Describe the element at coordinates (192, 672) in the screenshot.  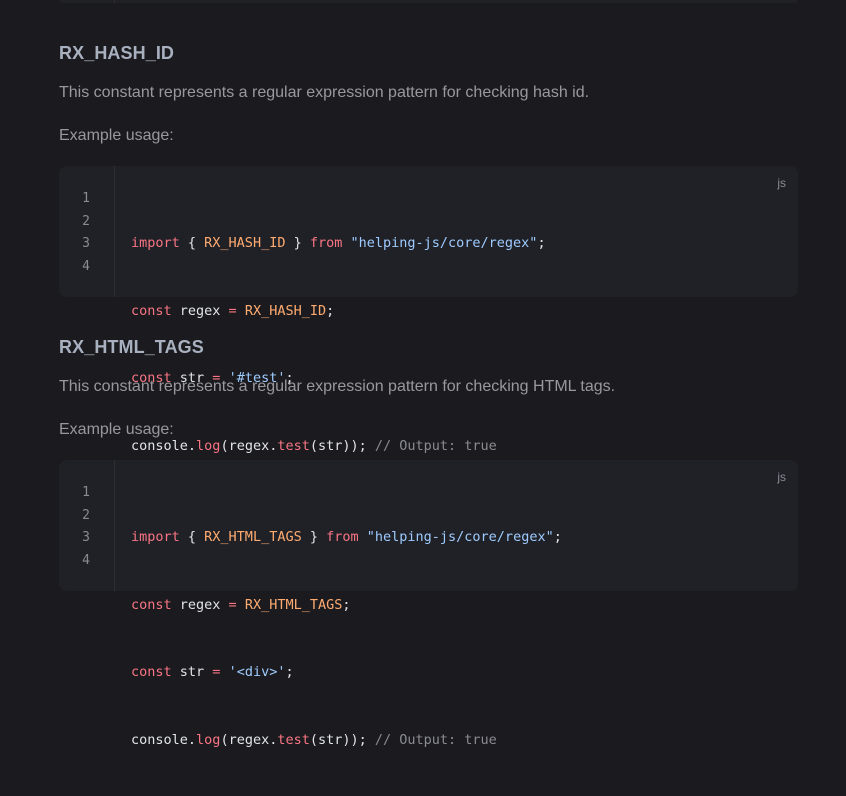
I see `variable-token: str` at that location.